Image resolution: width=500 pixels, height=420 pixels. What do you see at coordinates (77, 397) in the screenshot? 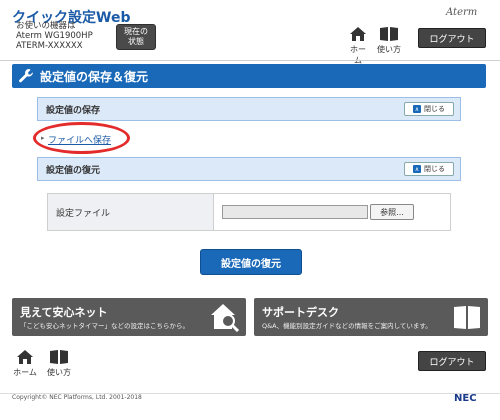
I see `copyright-text: Copyright© NEC Platforms, Ltd. 2001-2018` at bounding box center [77, 397].